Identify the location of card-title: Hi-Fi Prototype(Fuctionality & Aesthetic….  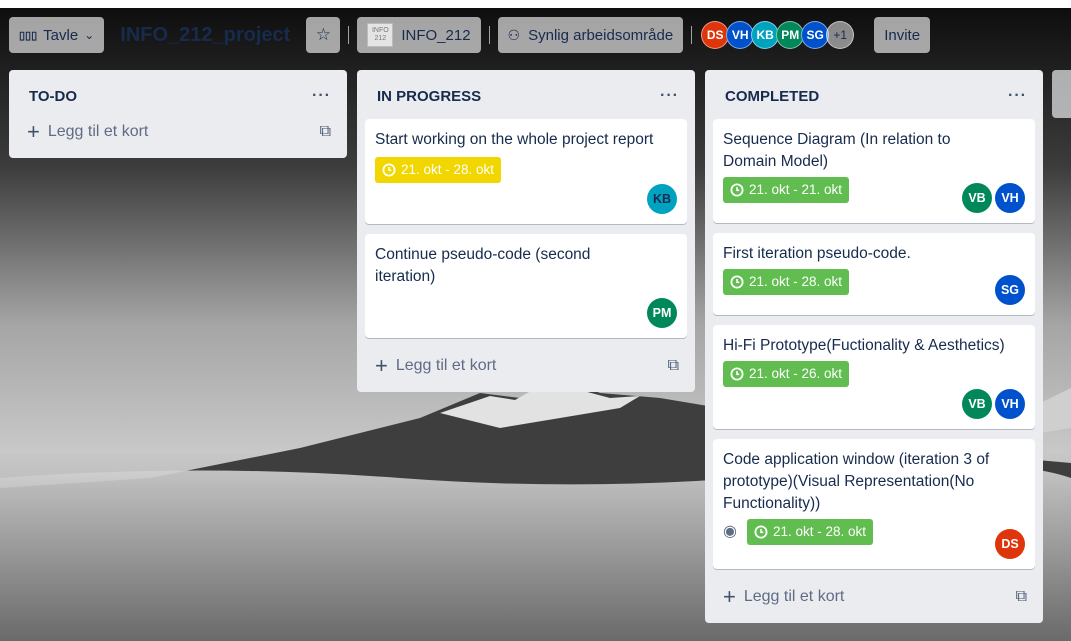
(864, 345).